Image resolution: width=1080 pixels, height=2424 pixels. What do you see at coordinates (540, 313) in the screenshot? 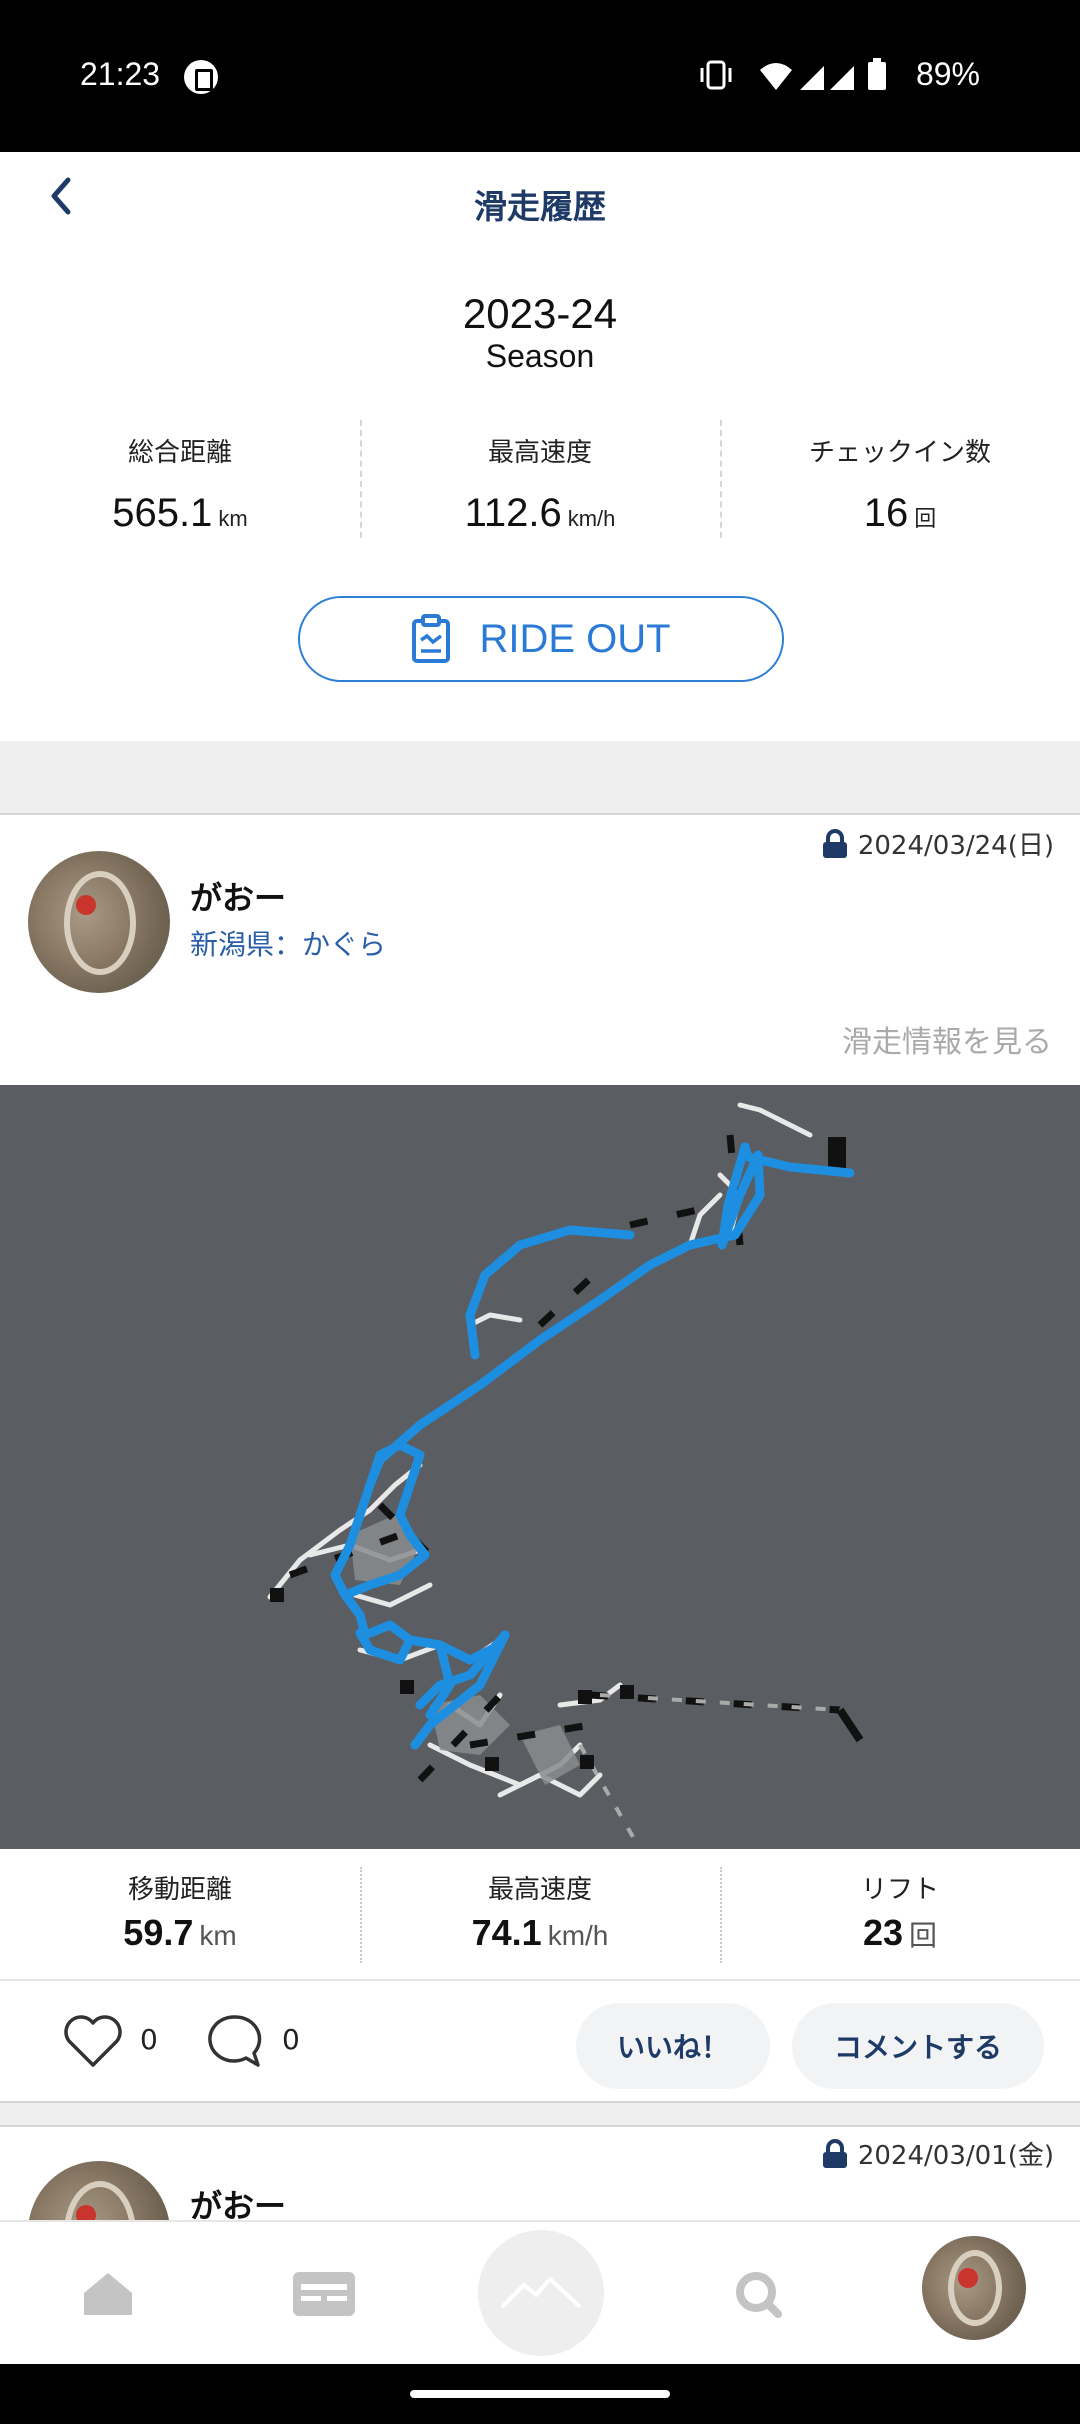
I see `season-year: 2023-24` at bounding box center [540, 313].